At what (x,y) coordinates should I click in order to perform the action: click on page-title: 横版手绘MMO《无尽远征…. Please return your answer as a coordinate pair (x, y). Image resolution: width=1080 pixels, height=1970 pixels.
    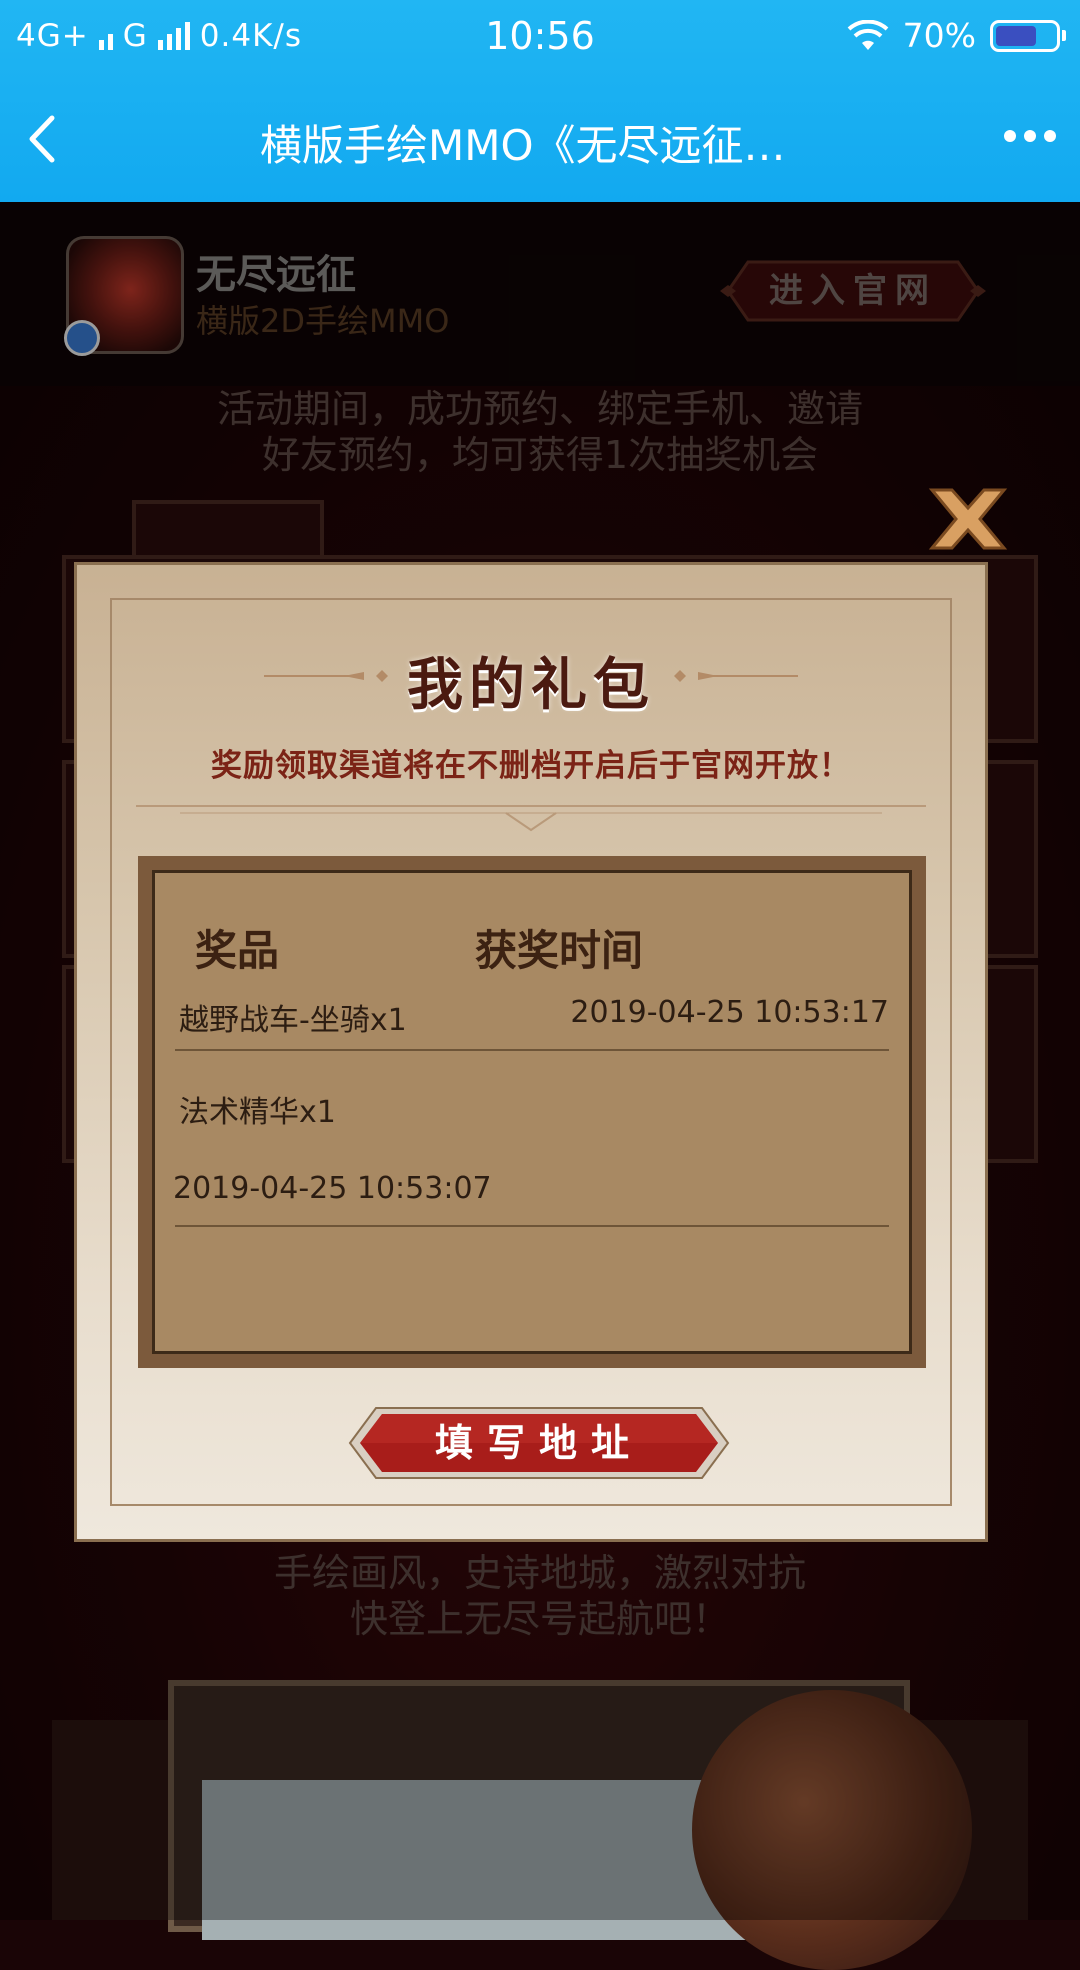
    Looking at the image, I should click on (523, 145).